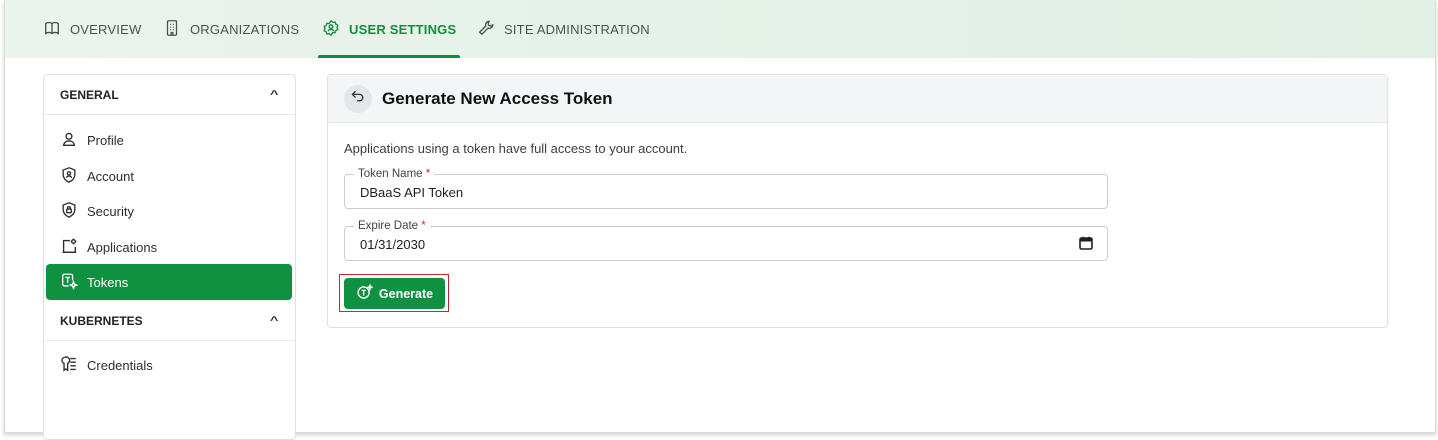 This screenshot has height=440, width=1438. Describe the element at coordinates (169, 211) in the screenshot. I see `sidebar-item-security: Security` at that location.